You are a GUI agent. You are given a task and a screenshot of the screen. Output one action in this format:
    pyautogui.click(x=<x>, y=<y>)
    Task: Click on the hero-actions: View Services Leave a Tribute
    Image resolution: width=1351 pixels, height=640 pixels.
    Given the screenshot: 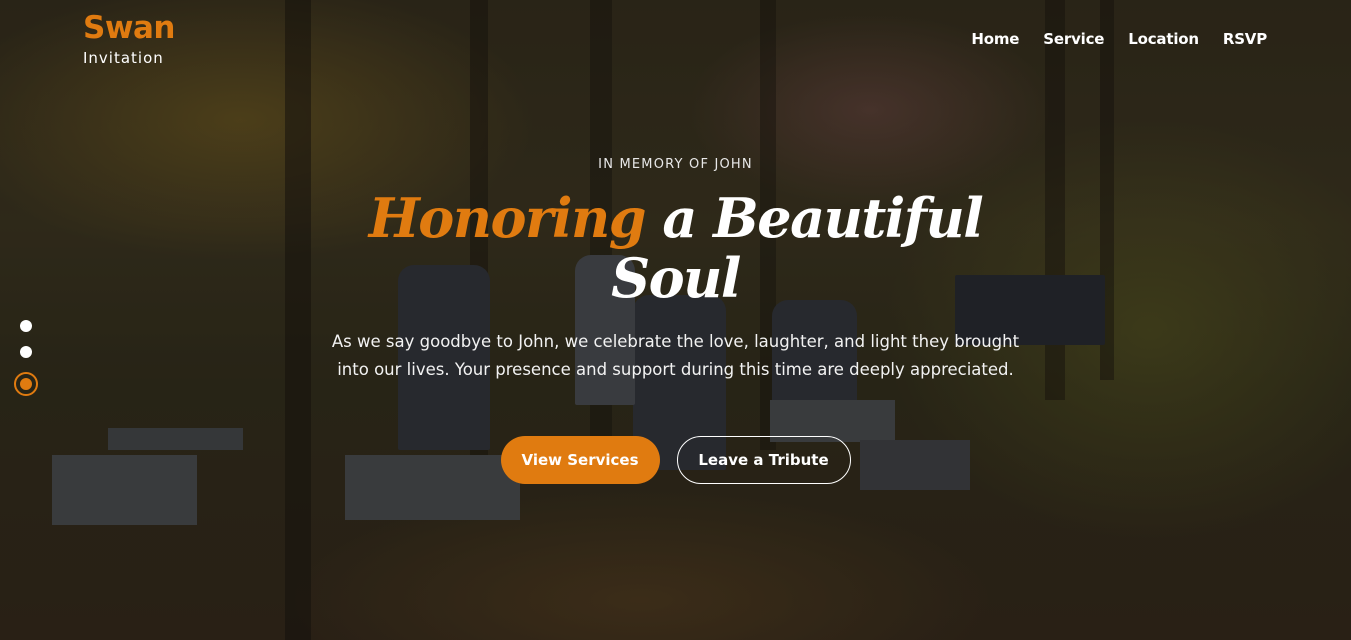 What is the action you would take?
    pyautogui.click(x=675, y=460)
    